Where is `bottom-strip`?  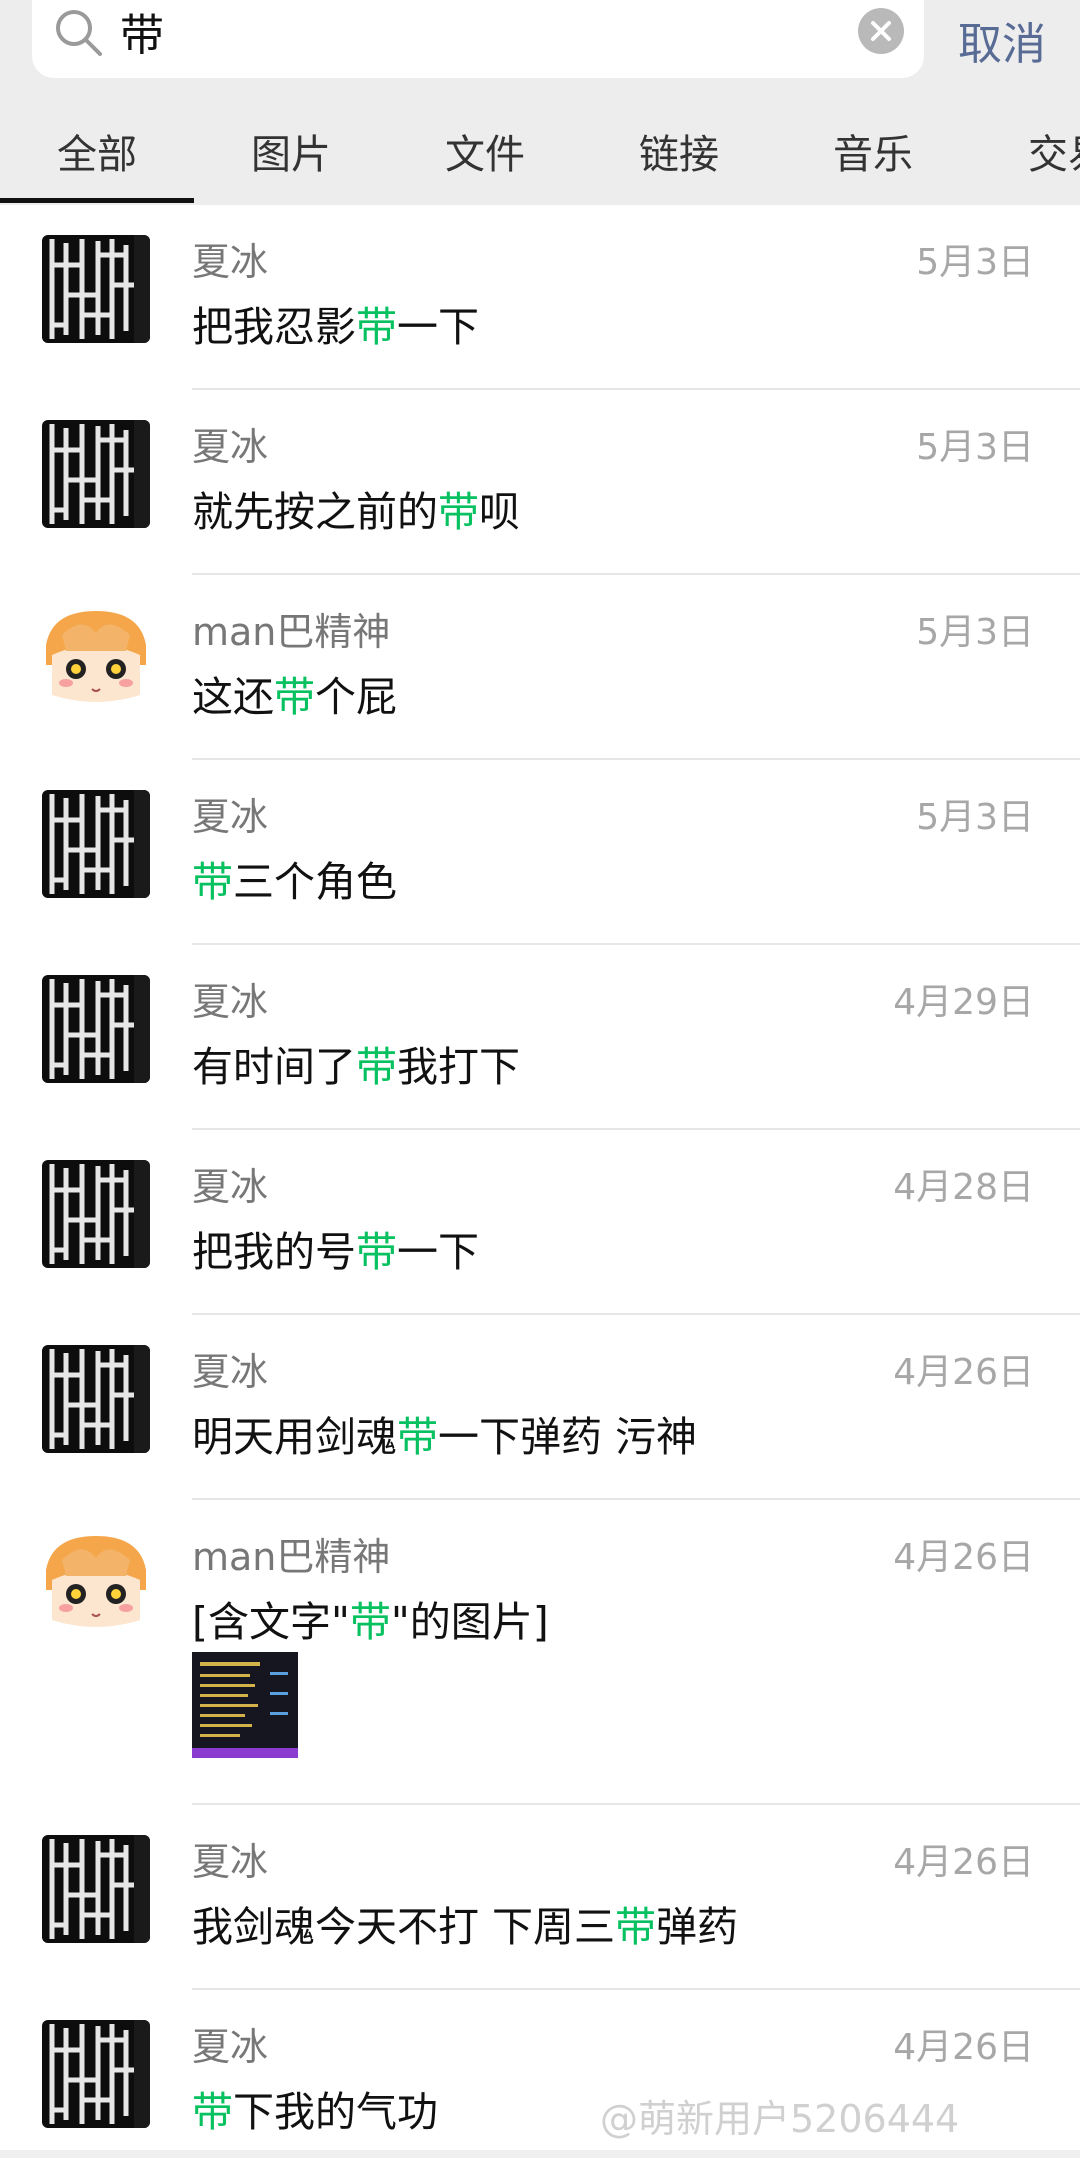 bottom-strip is located at coordinates (540, 2154).